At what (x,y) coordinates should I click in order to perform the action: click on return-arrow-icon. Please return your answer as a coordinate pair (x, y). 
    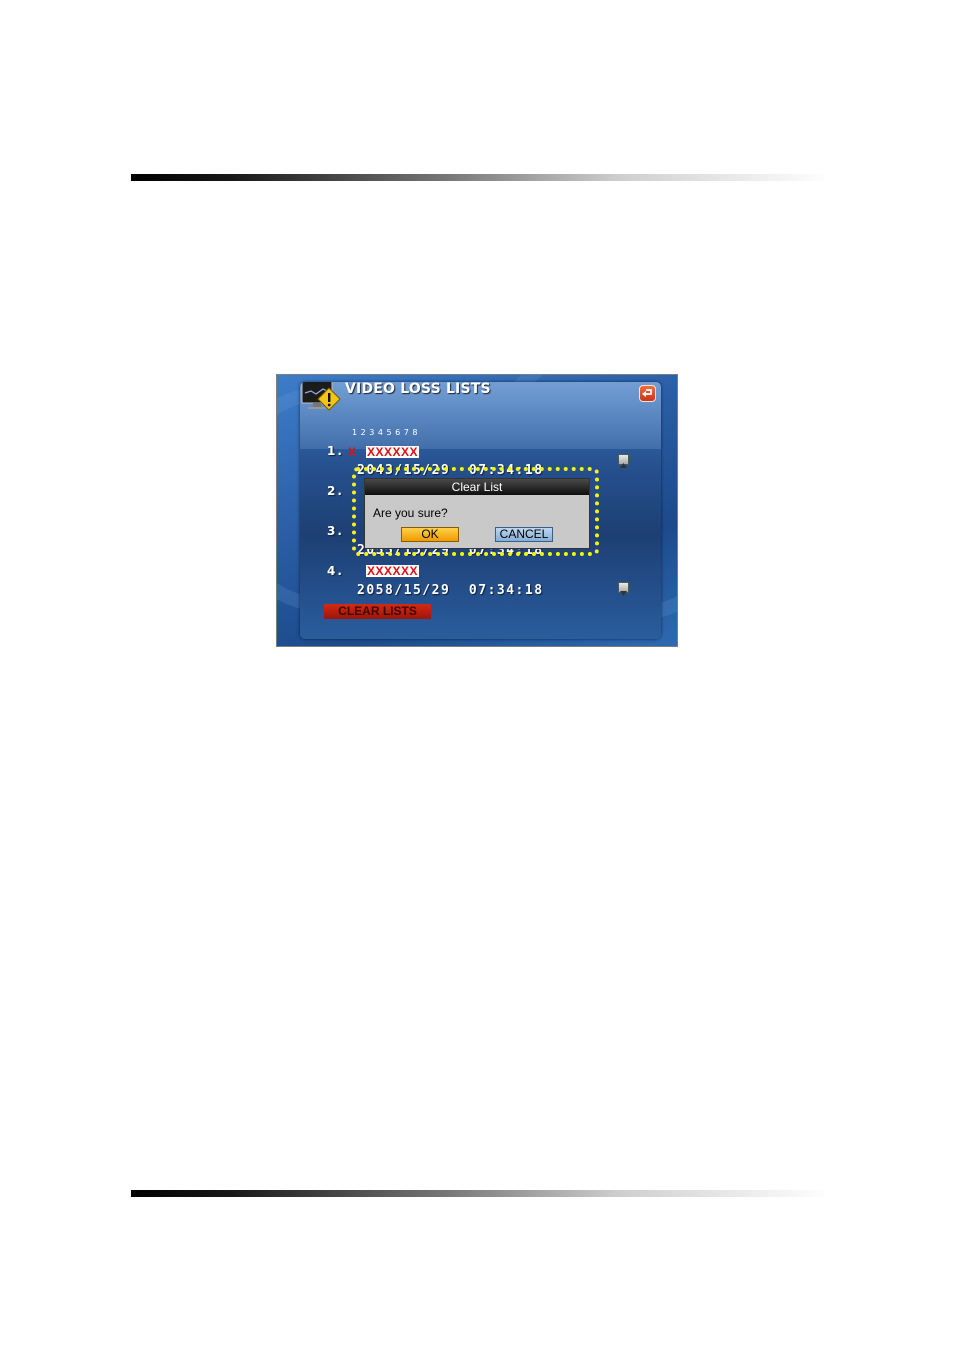
    Looking at the image, I should click on (647, 393).